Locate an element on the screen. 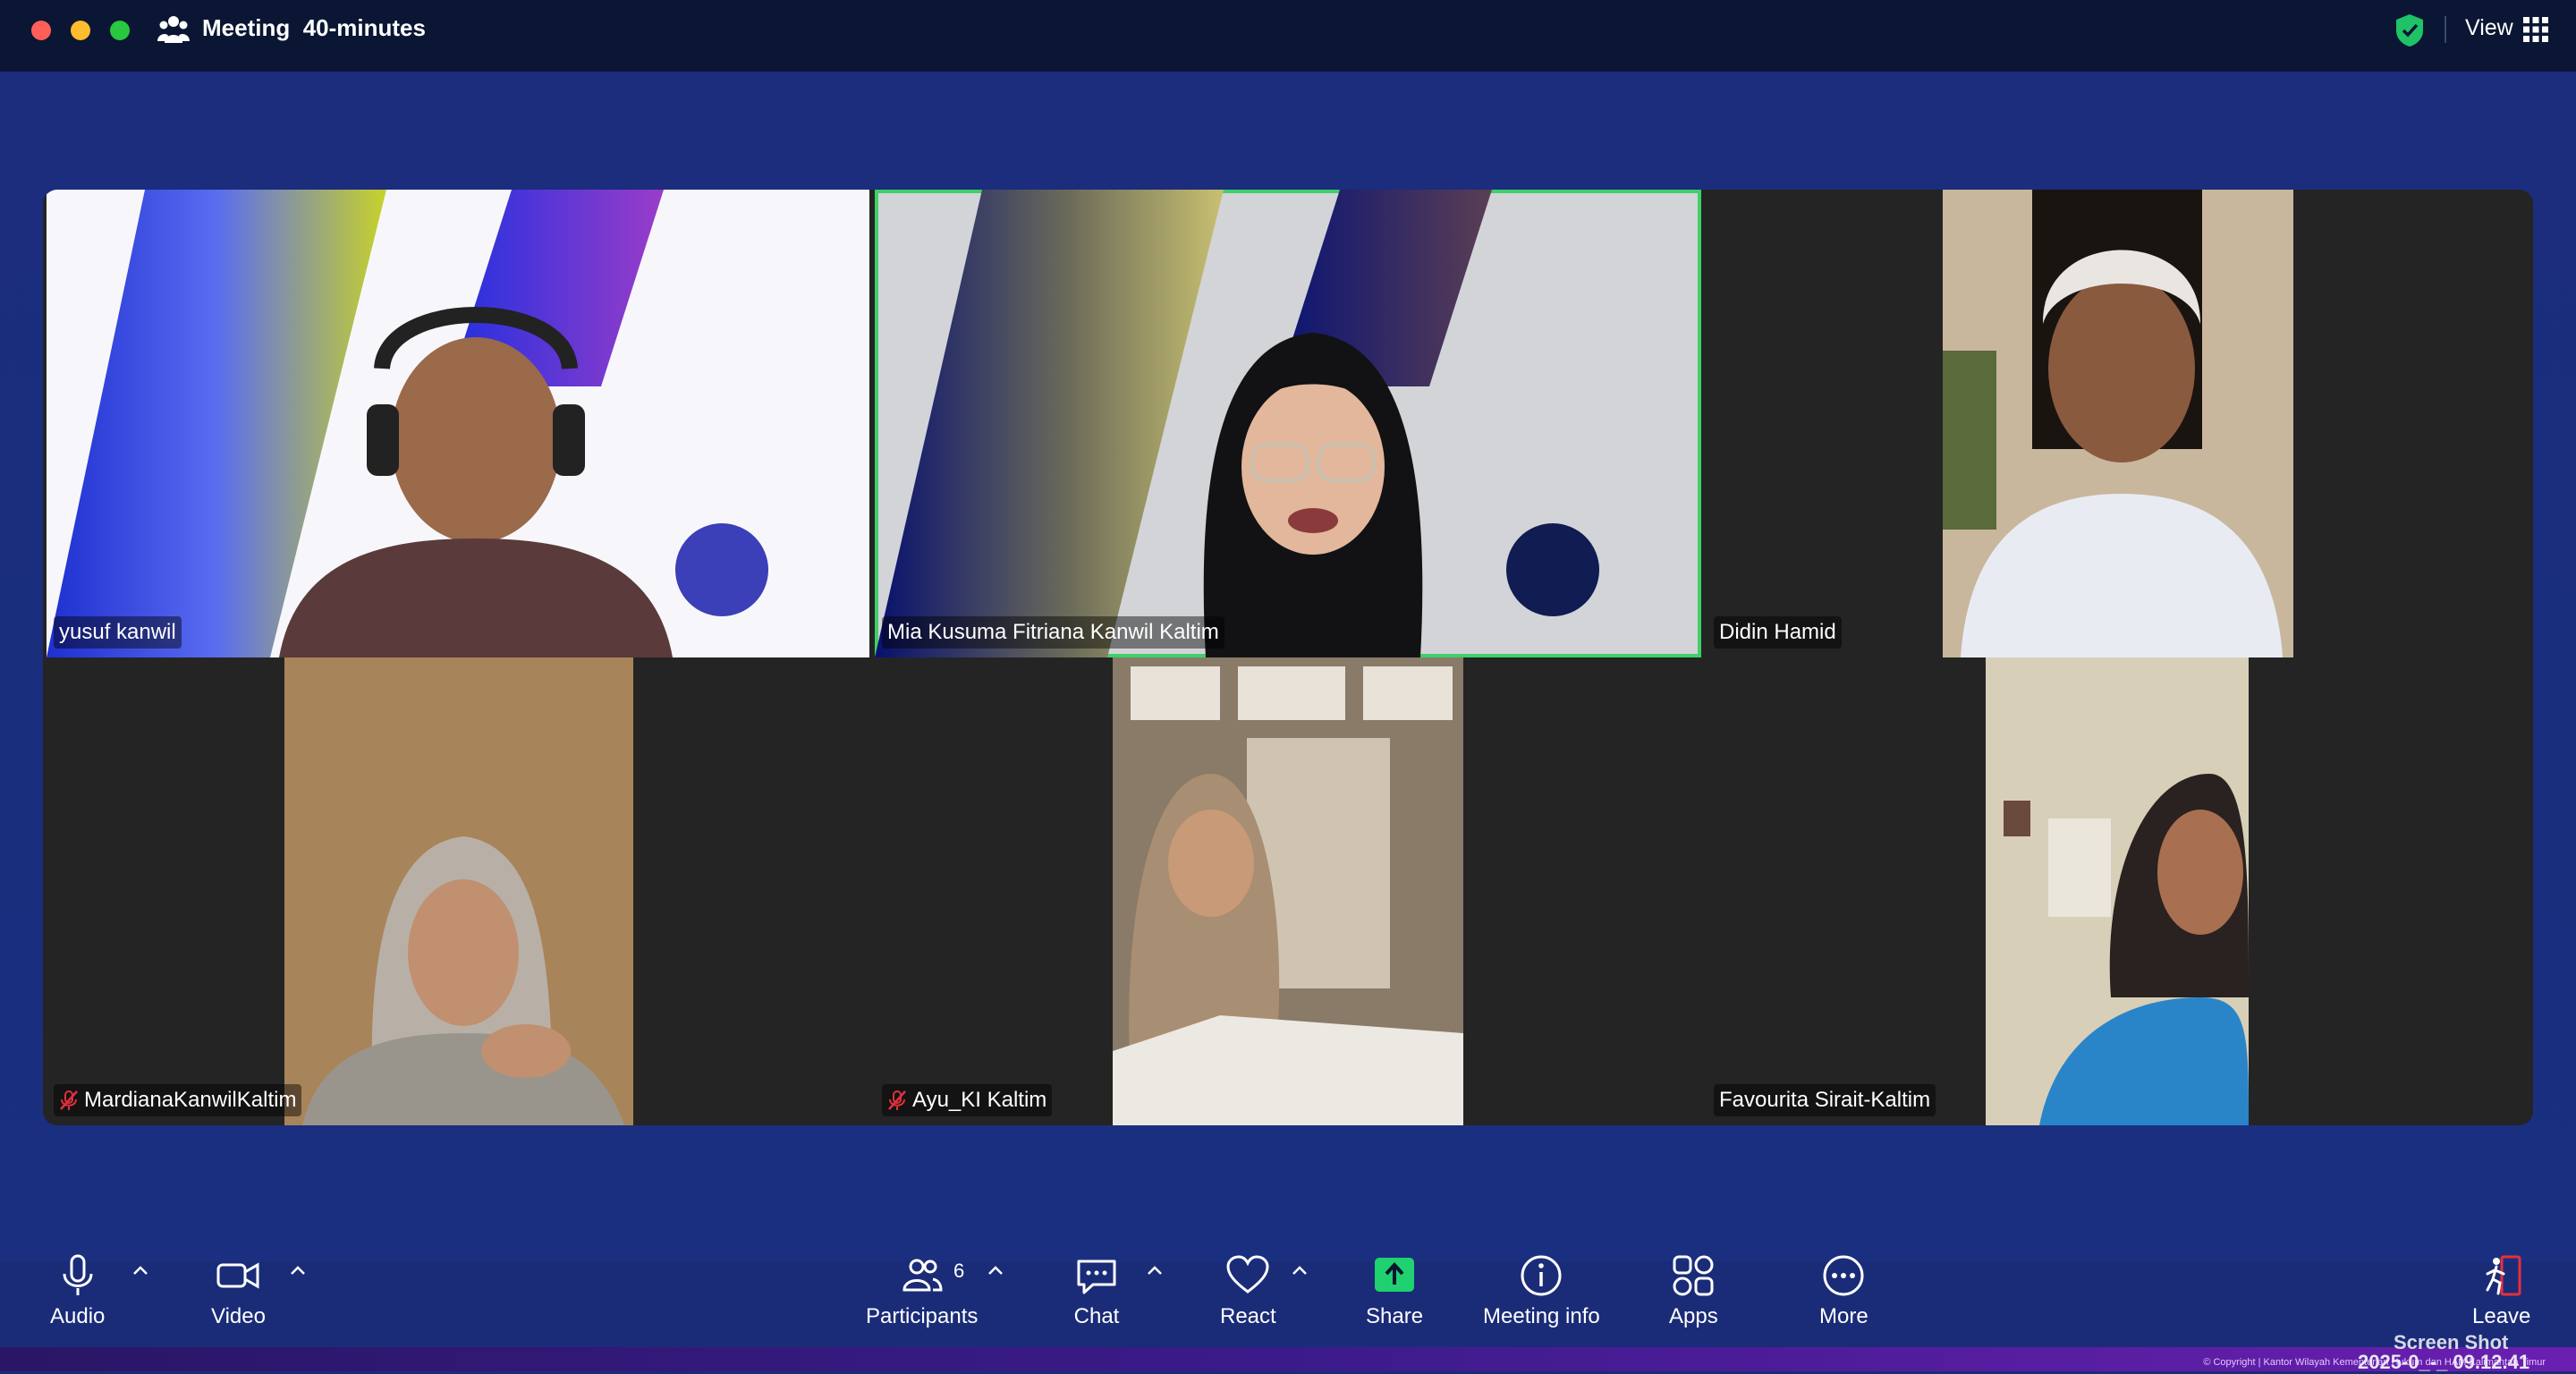  leave-button: Leave is located at coordinates (2501, 1290).